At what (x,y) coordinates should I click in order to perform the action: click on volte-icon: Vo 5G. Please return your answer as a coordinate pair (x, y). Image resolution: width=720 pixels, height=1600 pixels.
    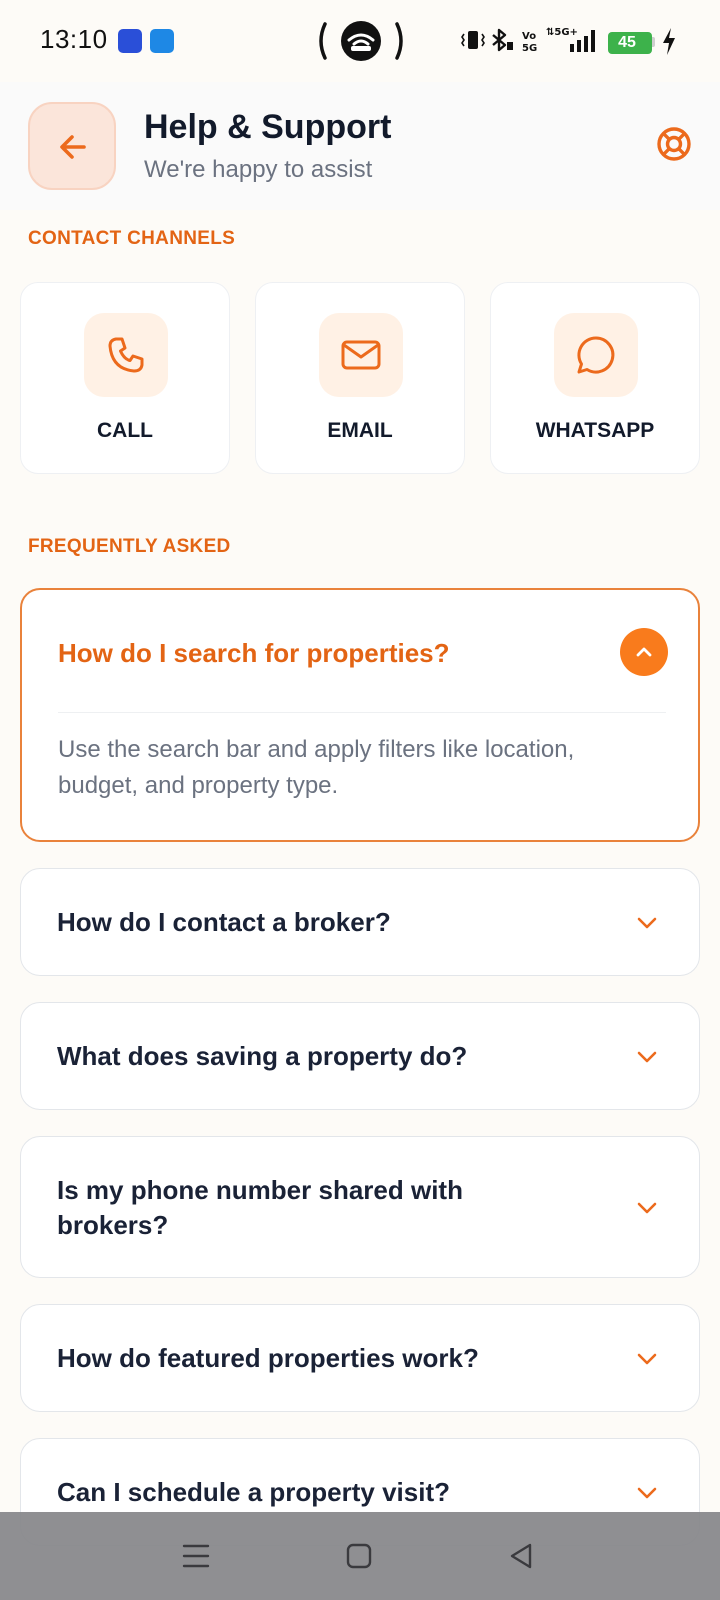
    Looking at the image, I should click on (529, 42).